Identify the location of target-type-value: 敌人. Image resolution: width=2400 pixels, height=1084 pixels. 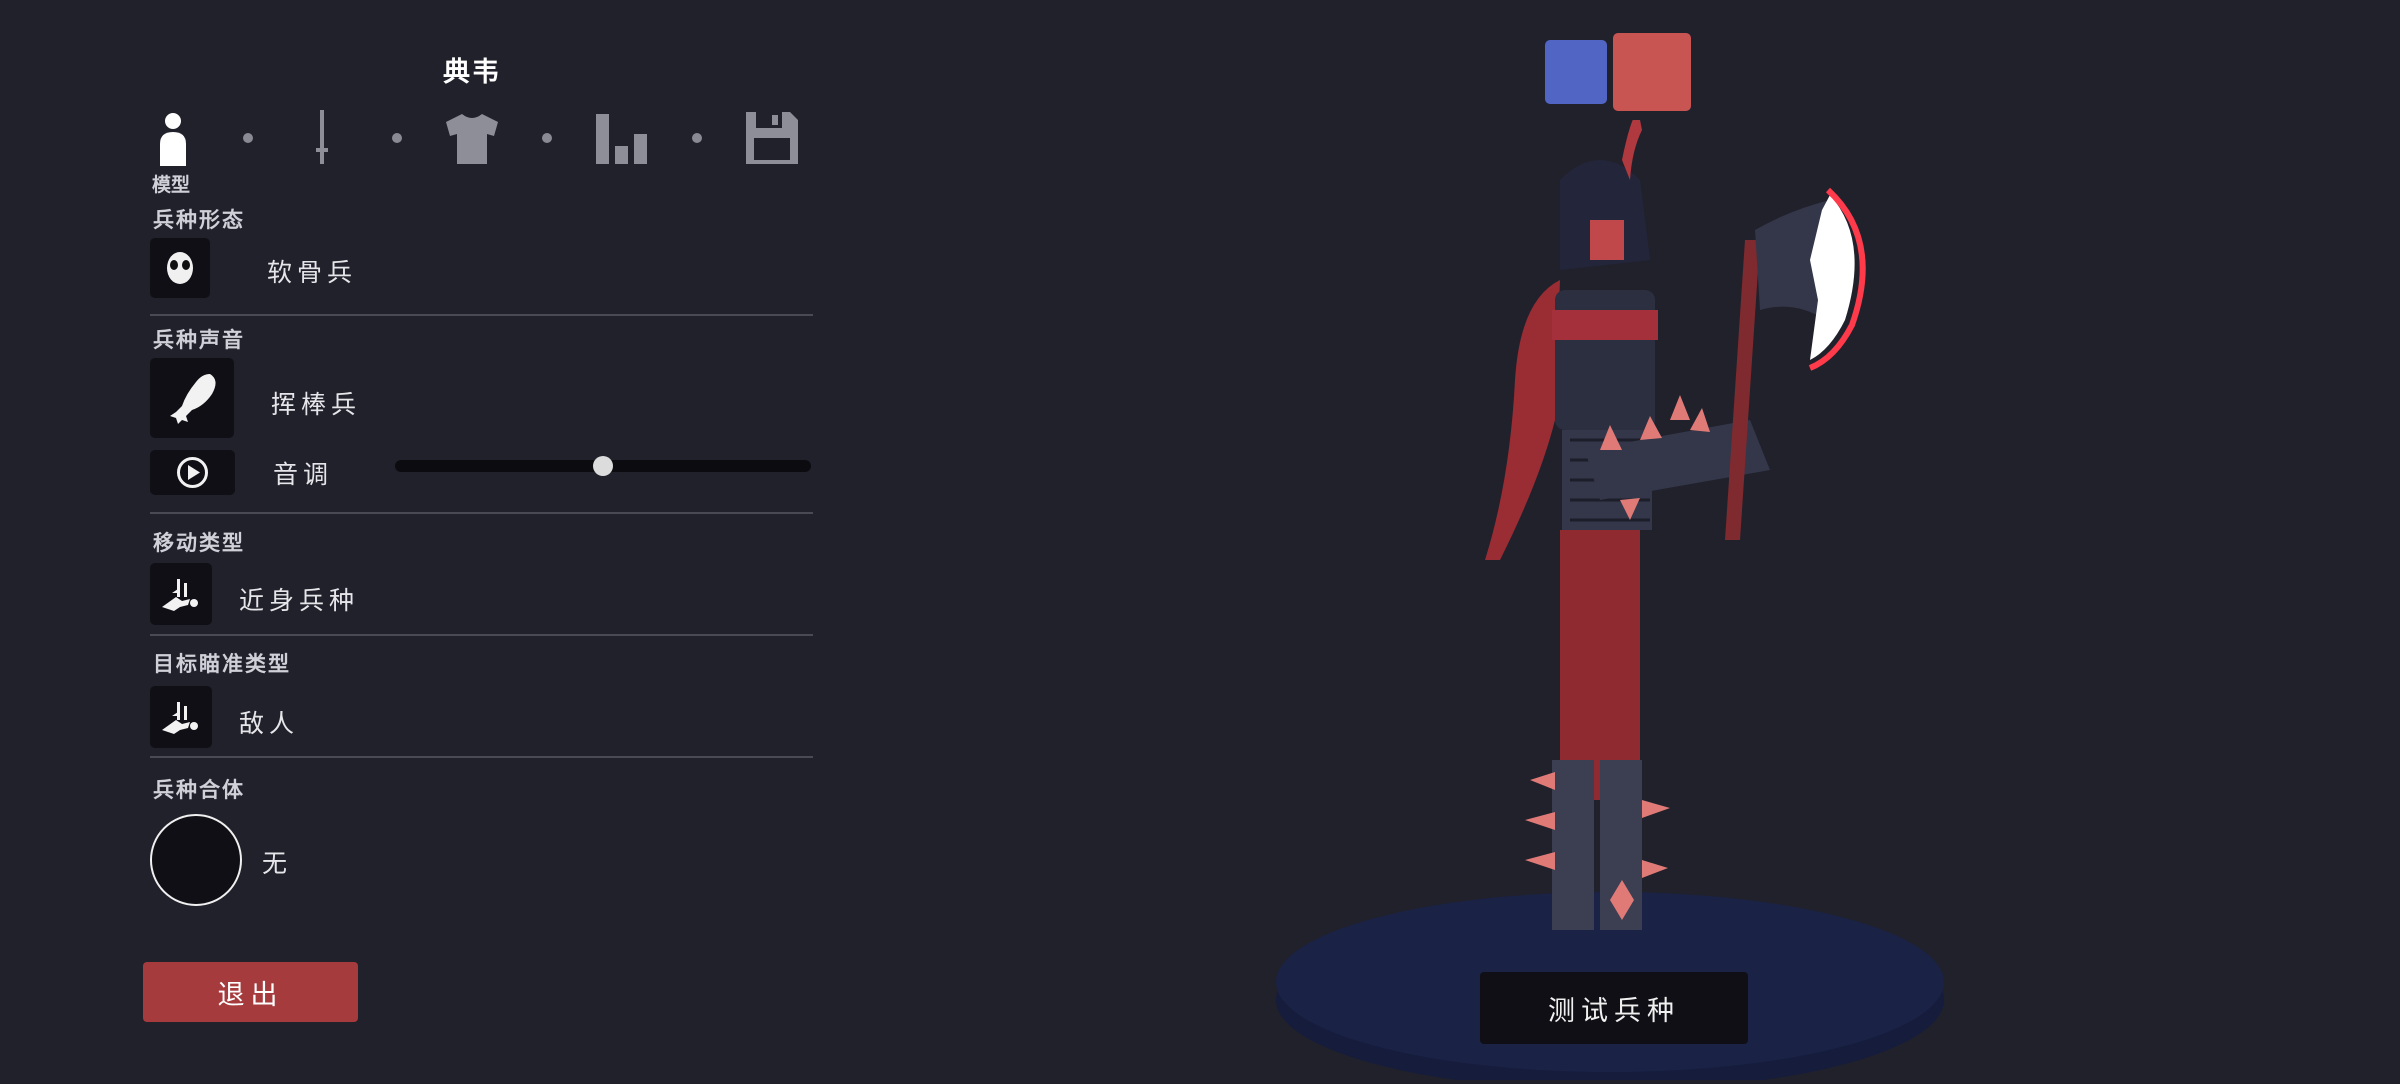
(269, 723).